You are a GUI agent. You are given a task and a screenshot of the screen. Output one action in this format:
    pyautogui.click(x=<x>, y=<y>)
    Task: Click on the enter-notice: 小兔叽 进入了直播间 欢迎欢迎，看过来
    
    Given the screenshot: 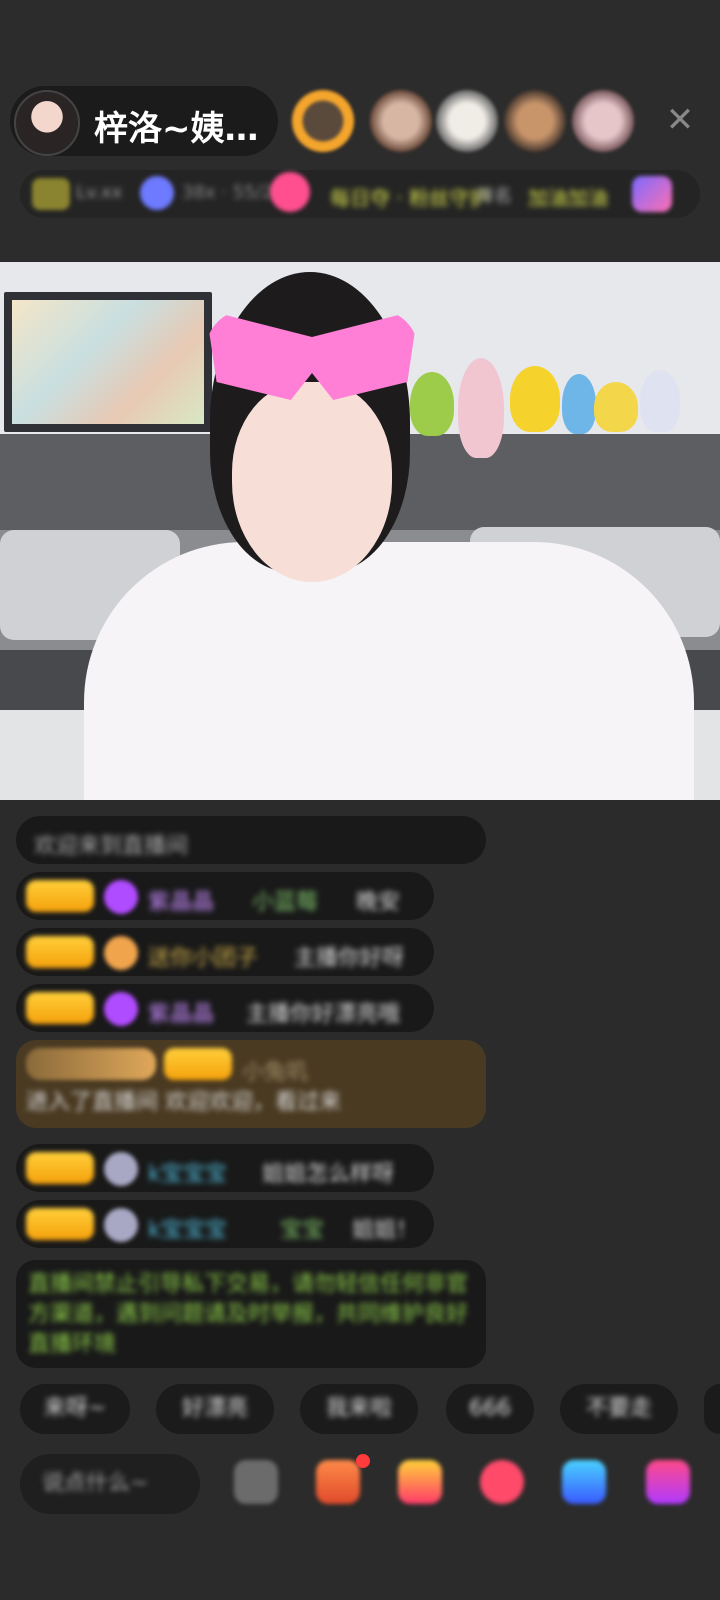 What is the action you would take?
    pyautogui.click(x=251, y=1084)
    